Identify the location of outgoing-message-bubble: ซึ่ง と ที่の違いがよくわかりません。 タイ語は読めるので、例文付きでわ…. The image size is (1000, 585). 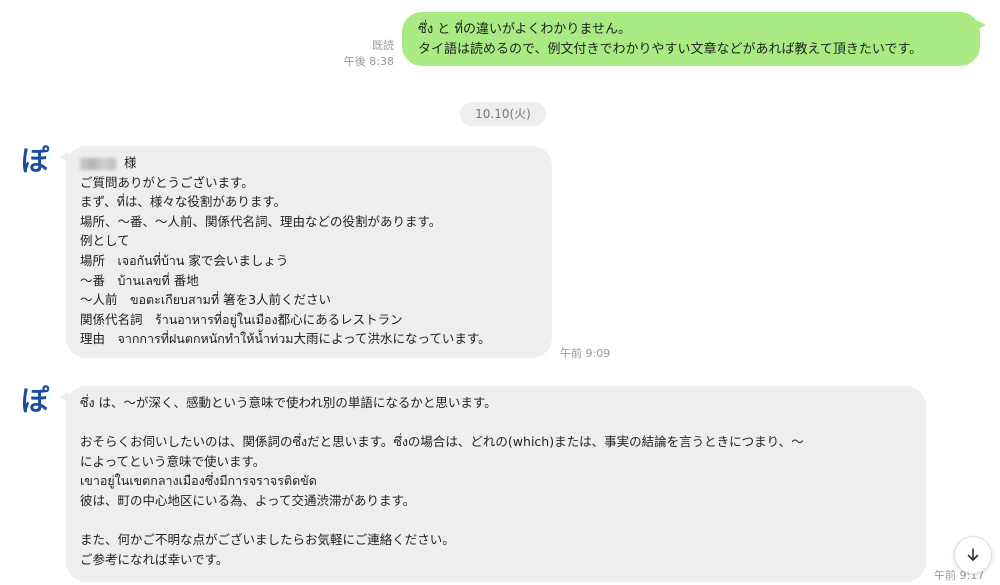
(694, 39).